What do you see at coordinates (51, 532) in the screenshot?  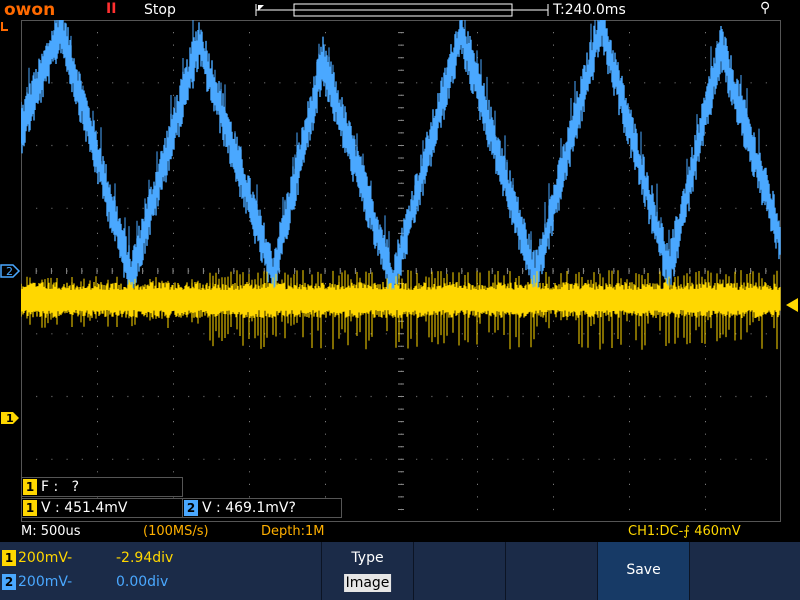 I see `timebase-readout: M: 500us` at bounding box center [51, 532].